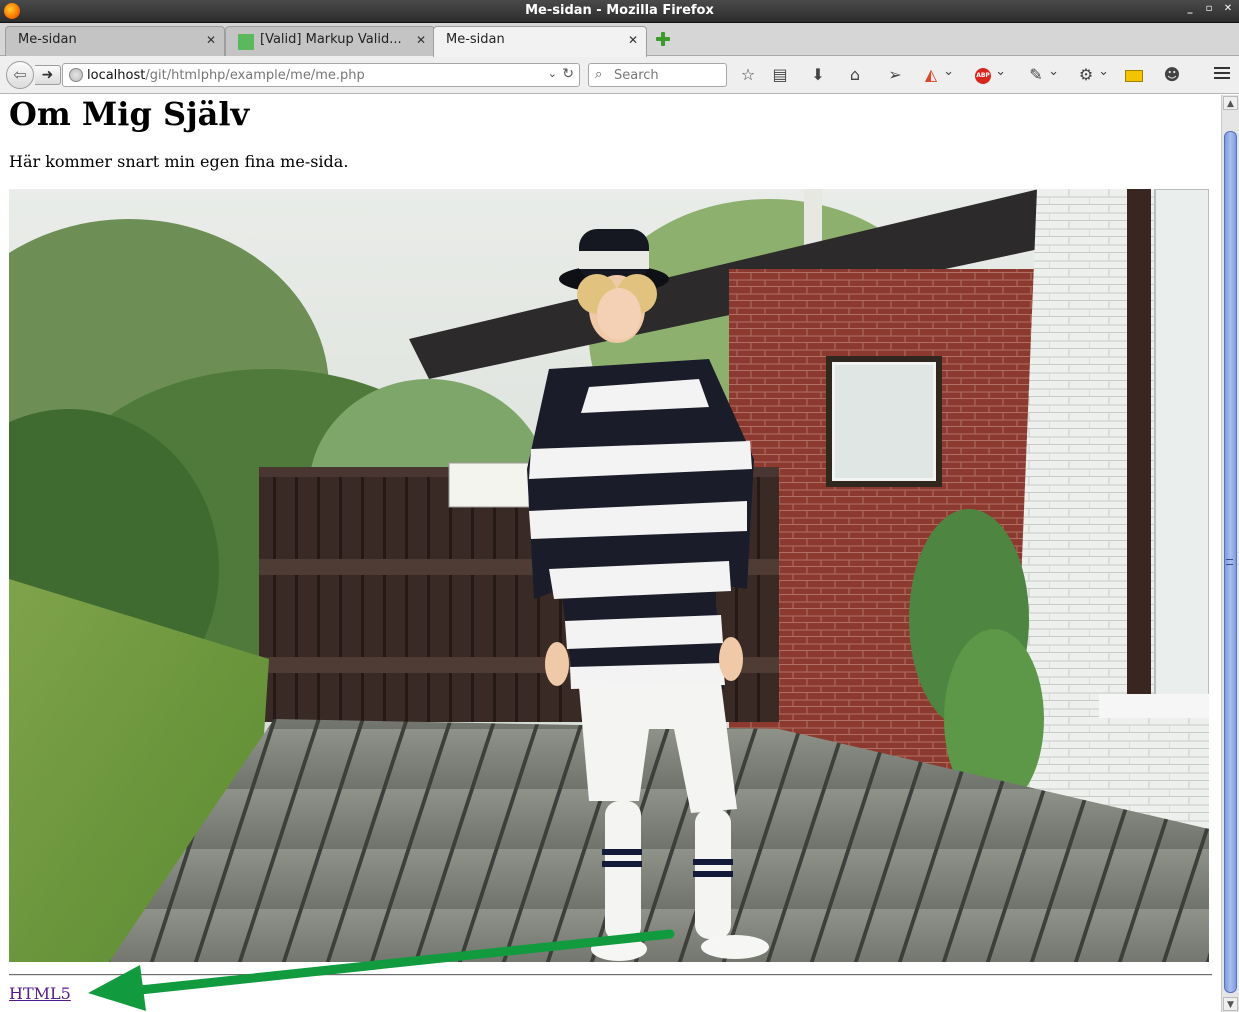  What do you see at coordinates (663, 39) in the screenshot?
I see `new-tab-plus-icon` at bounding box center [663, 39].